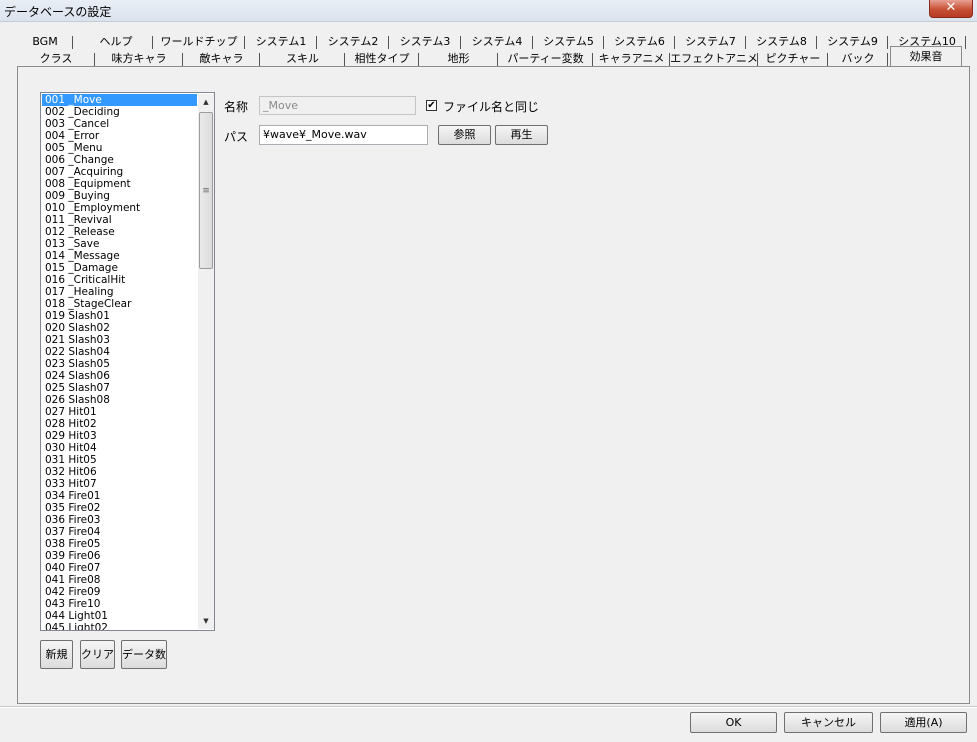 The height and width of the screenshot is (742, 977). I want to click on list-item: 033 Hit07, so click(119, 484).